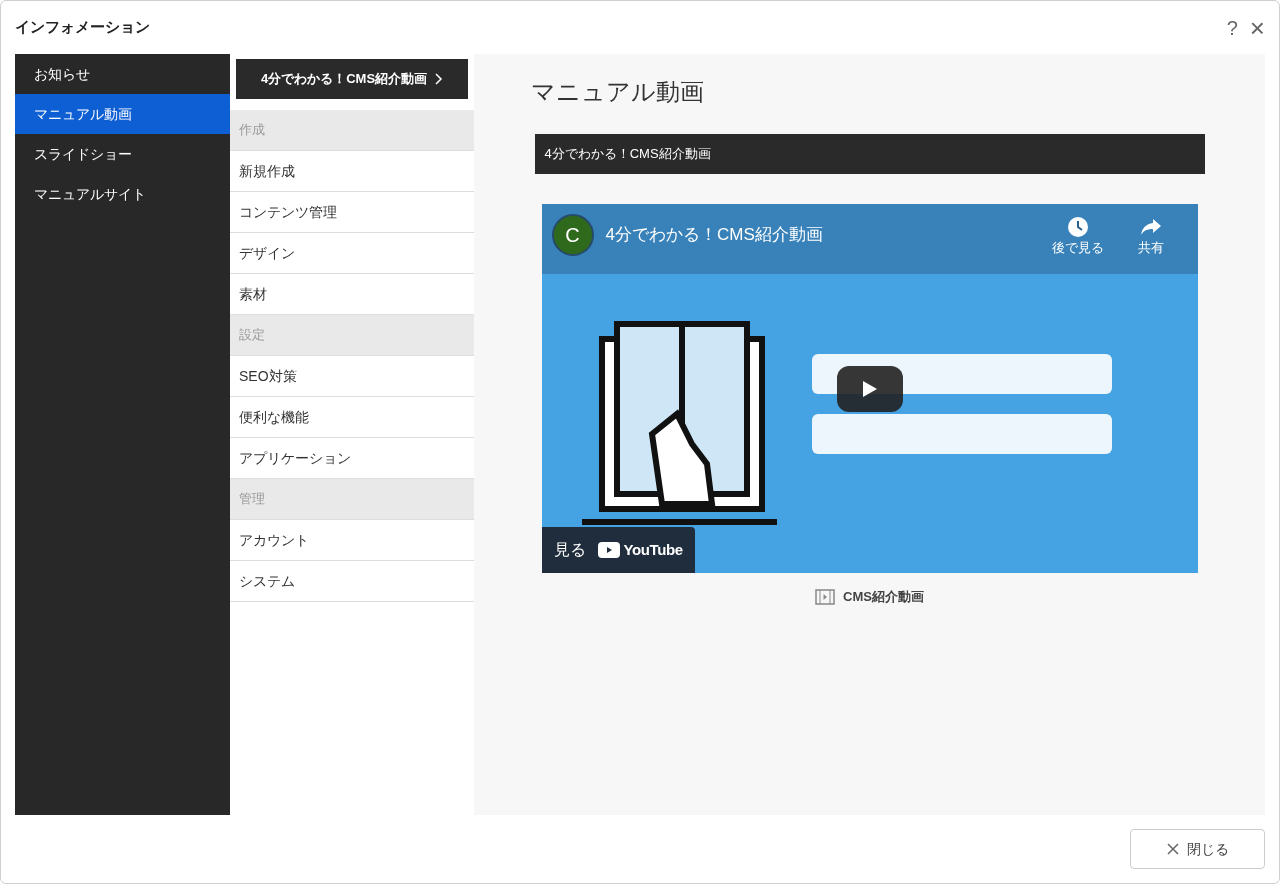 The width and height of the screenshot is (1280, 884). I want to click on sidebar-item: マニュアル動画, so click(122, 114).